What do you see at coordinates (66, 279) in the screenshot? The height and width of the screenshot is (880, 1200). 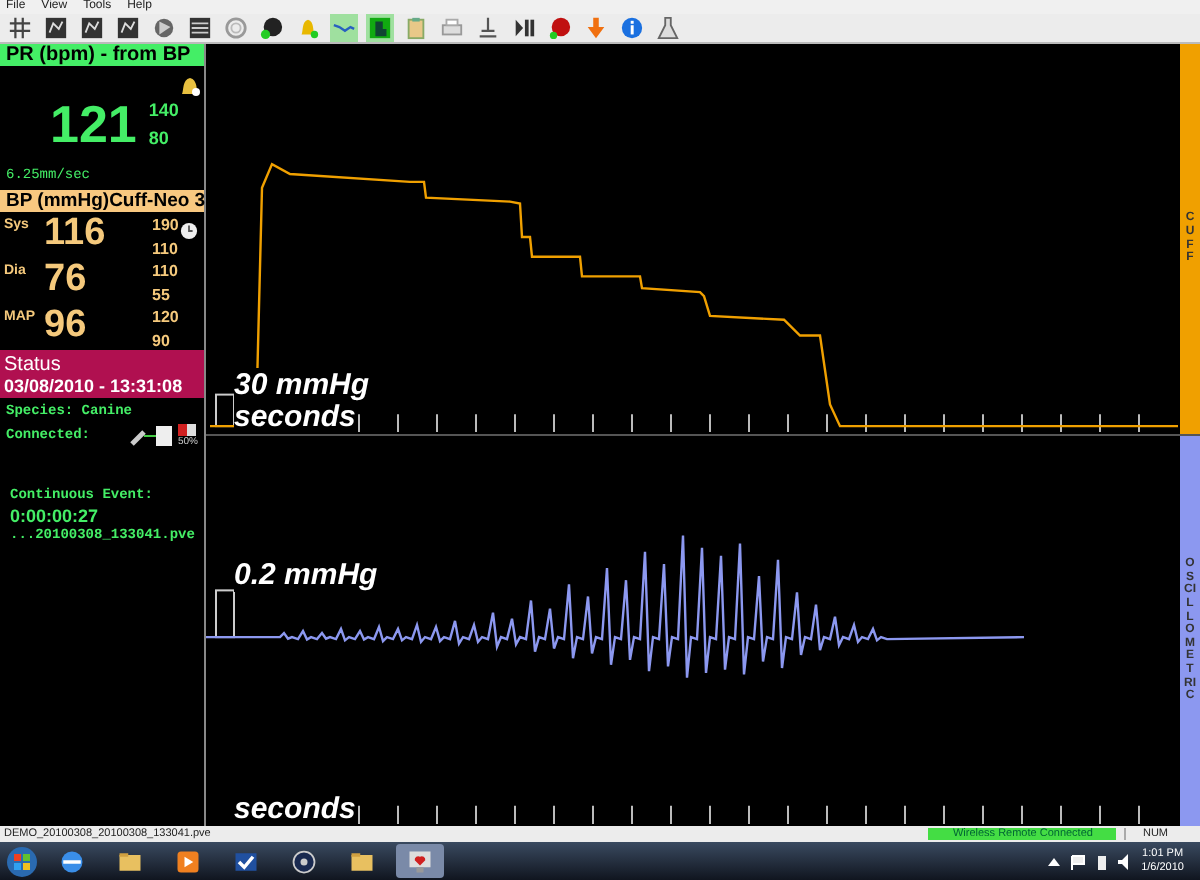 I see `pressure-value: 76` at bounding box center [66, 279].